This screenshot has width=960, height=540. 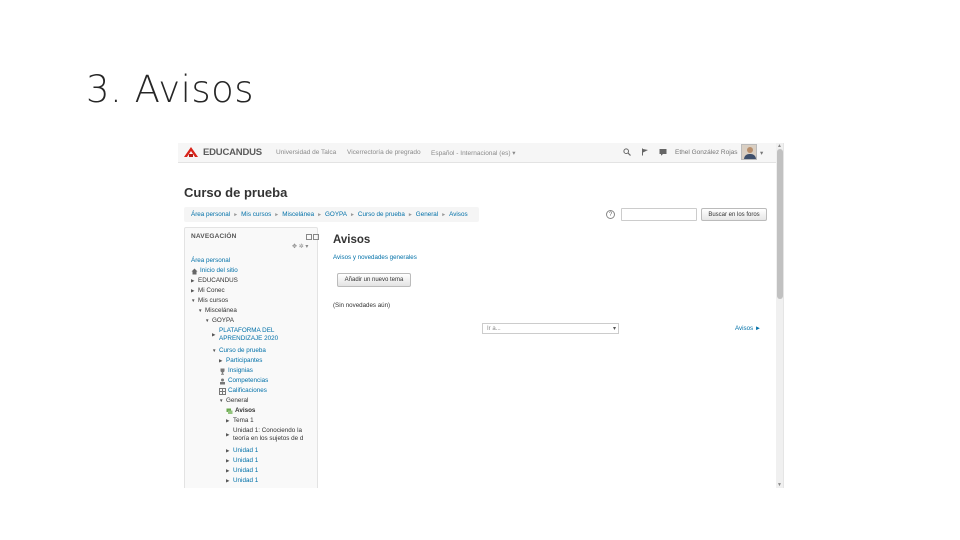 I want to click on nav-item: ▶ Mi Conec, so click(x=208, y=291).